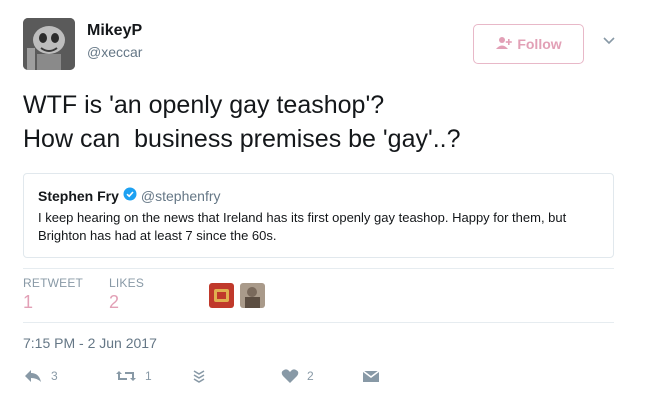 The width and height of the screenshot is (650, 403). What do you see at coordinates (504, 44) in the screenshot?
I see `add-user-icon` at bounding box center [504, 44].